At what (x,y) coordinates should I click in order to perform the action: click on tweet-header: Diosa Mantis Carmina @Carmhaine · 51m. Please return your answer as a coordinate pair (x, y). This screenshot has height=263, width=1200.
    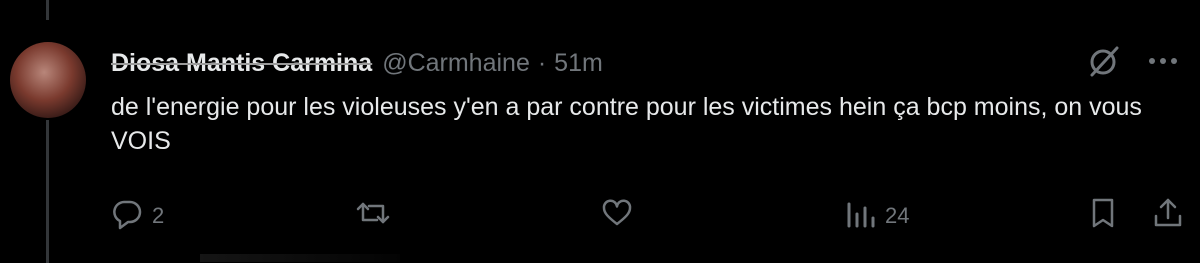
    Looking at the image, I should click on (357, 63).